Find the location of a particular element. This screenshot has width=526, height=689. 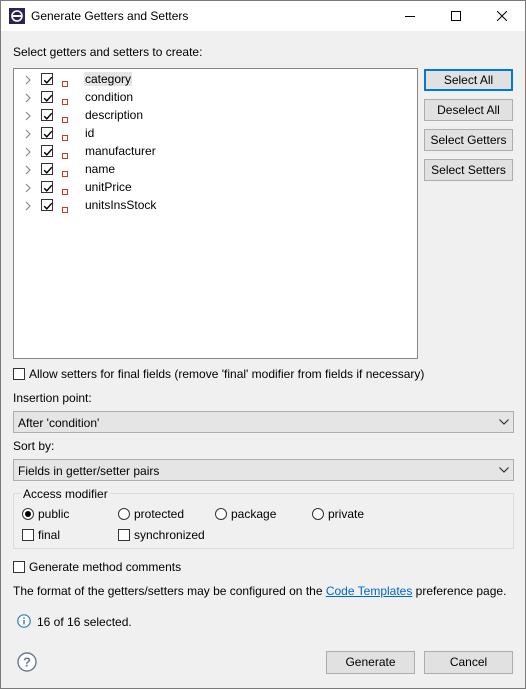

window-title: Generate Getters and Setters is located at coordinates (110, 16).